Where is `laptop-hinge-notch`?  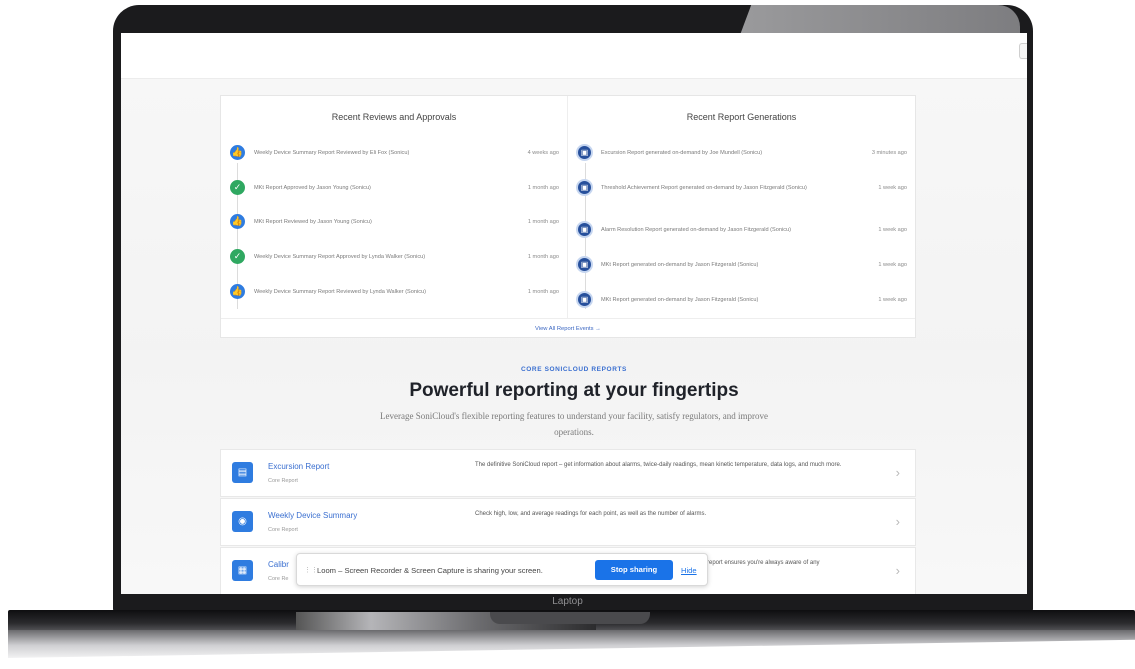
laptop-hinge-notch is located at coordinates (570, 618).